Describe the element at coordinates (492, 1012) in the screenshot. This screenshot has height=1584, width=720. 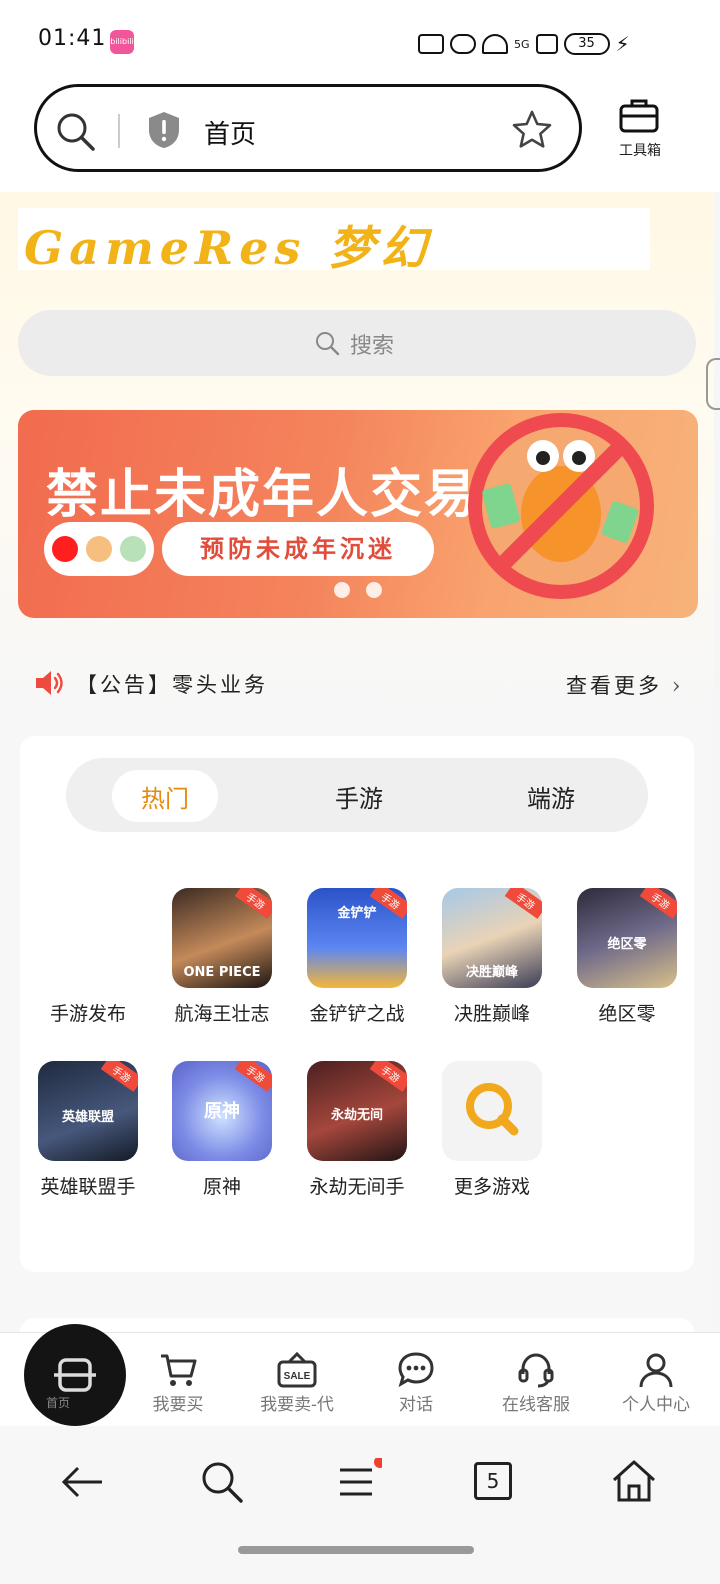
I see `game-label: 决胜巅峰` at that location.